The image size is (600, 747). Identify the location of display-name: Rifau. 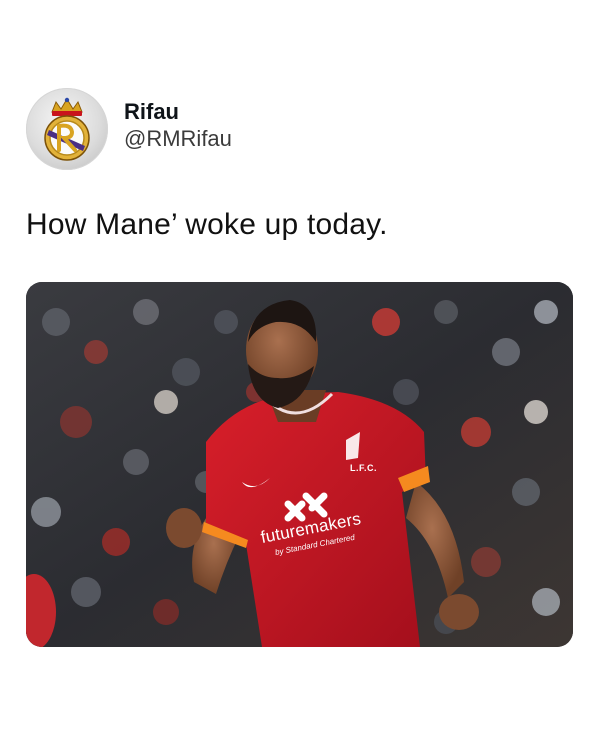
(178, 112).